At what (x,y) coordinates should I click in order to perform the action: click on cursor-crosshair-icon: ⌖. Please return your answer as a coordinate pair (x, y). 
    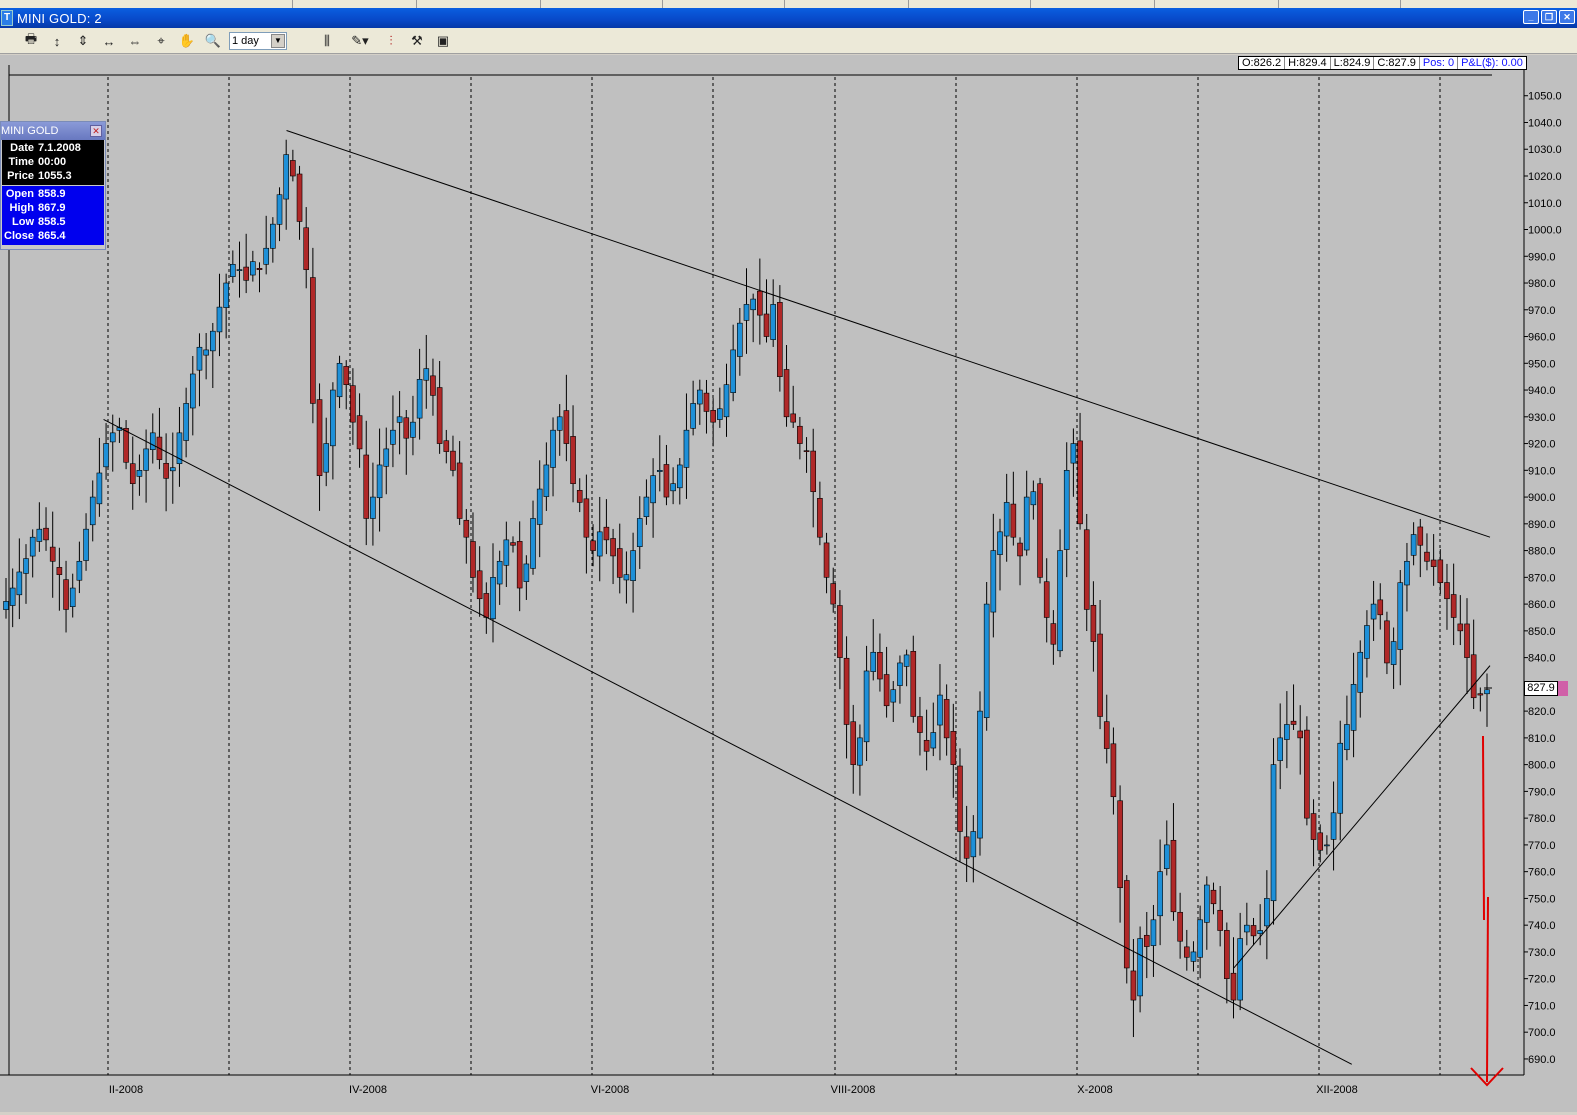
    Looking at the image, I should click on (161, 41).